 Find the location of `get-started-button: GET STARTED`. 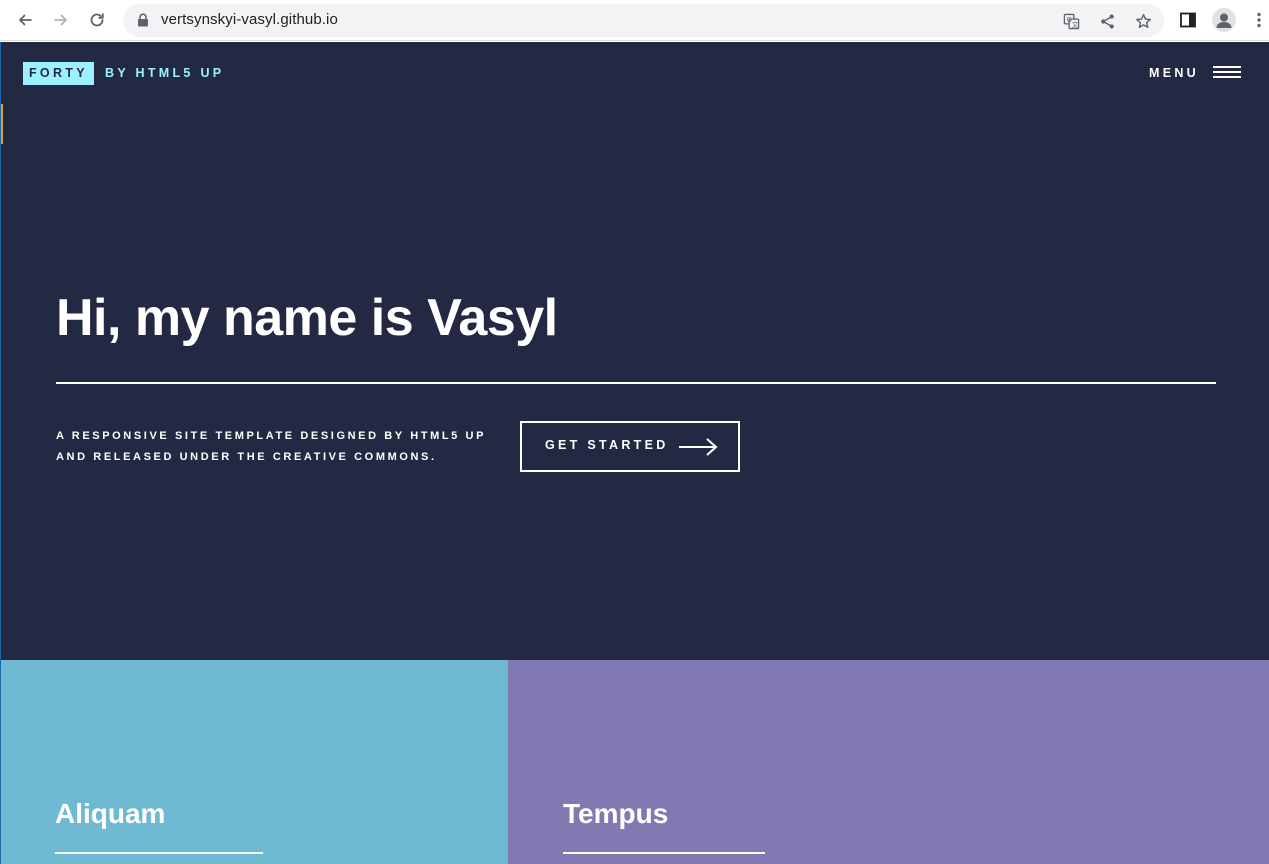

get-started-button: GET STARTED is located at coordinates (630, 446).